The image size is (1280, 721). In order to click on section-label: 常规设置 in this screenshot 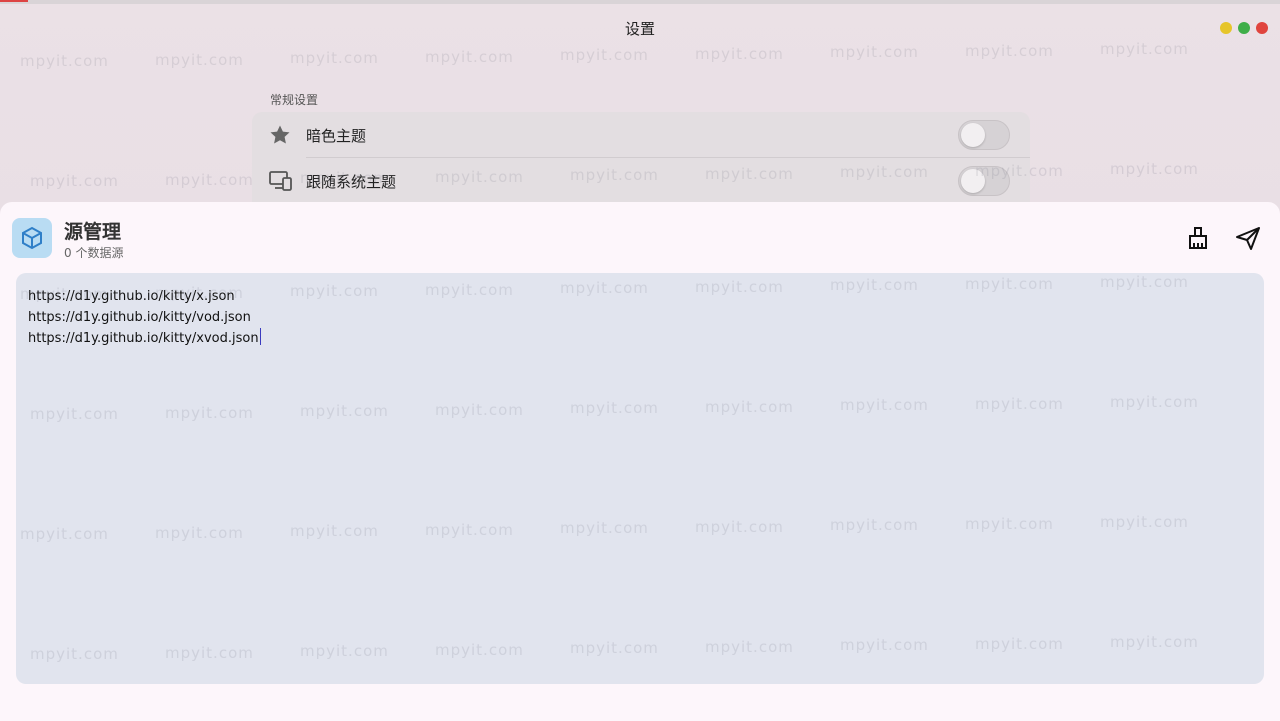, I will do `click(294, 100)`.